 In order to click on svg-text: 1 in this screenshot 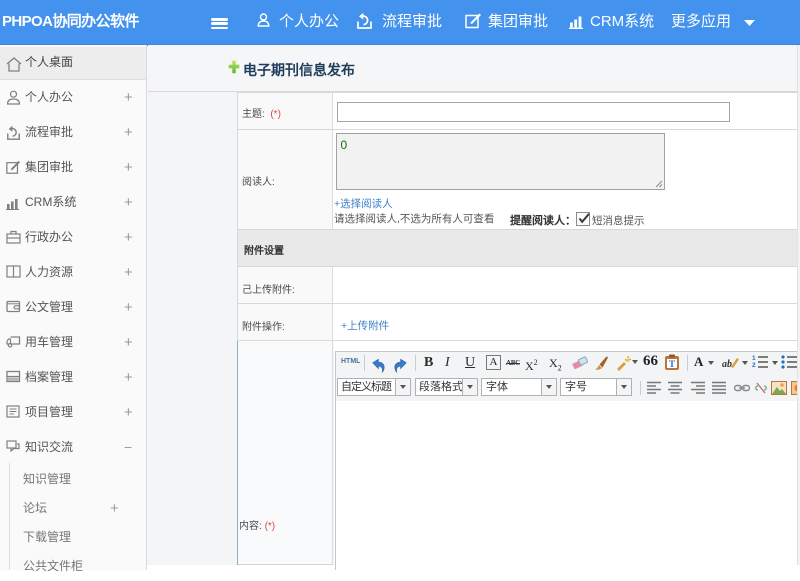, I will do `click(754, 358)`.